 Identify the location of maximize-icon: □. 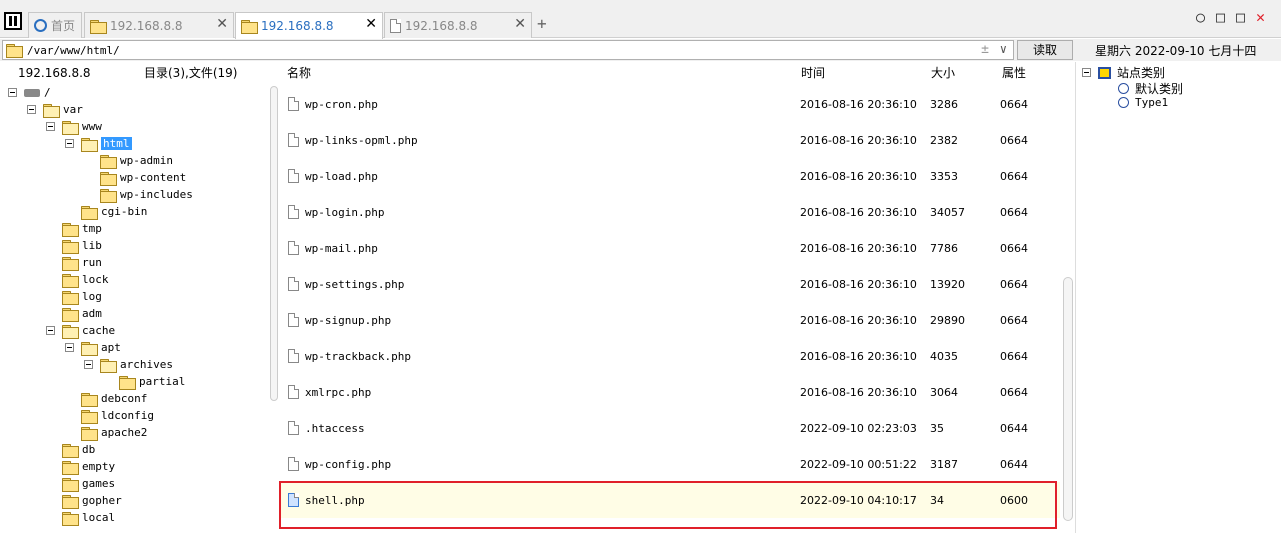
(1240, 17).